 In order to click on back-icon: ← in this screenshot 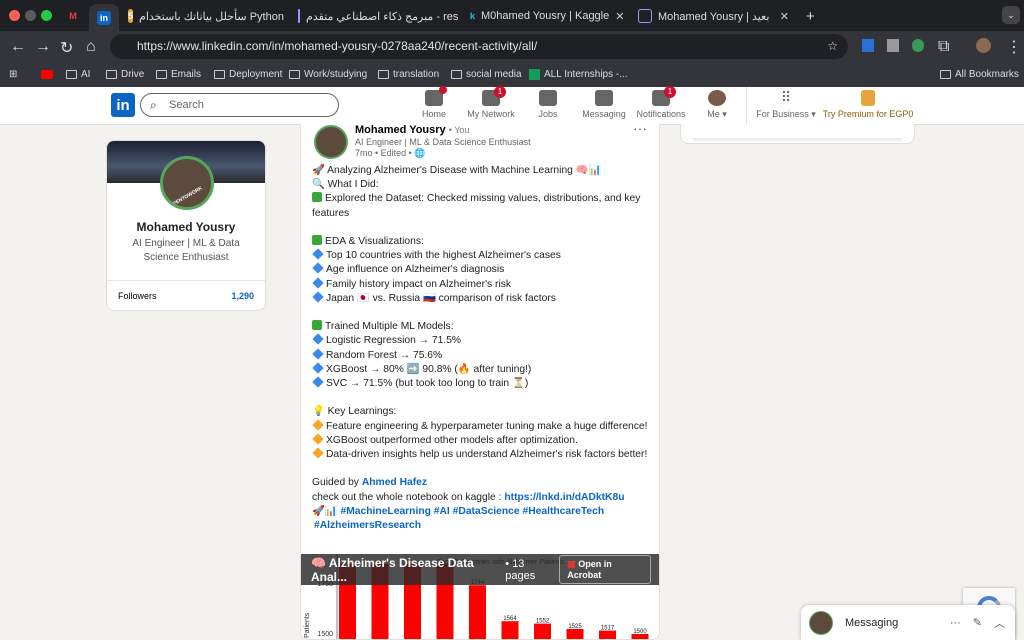, I will do `click(18, 47)`.